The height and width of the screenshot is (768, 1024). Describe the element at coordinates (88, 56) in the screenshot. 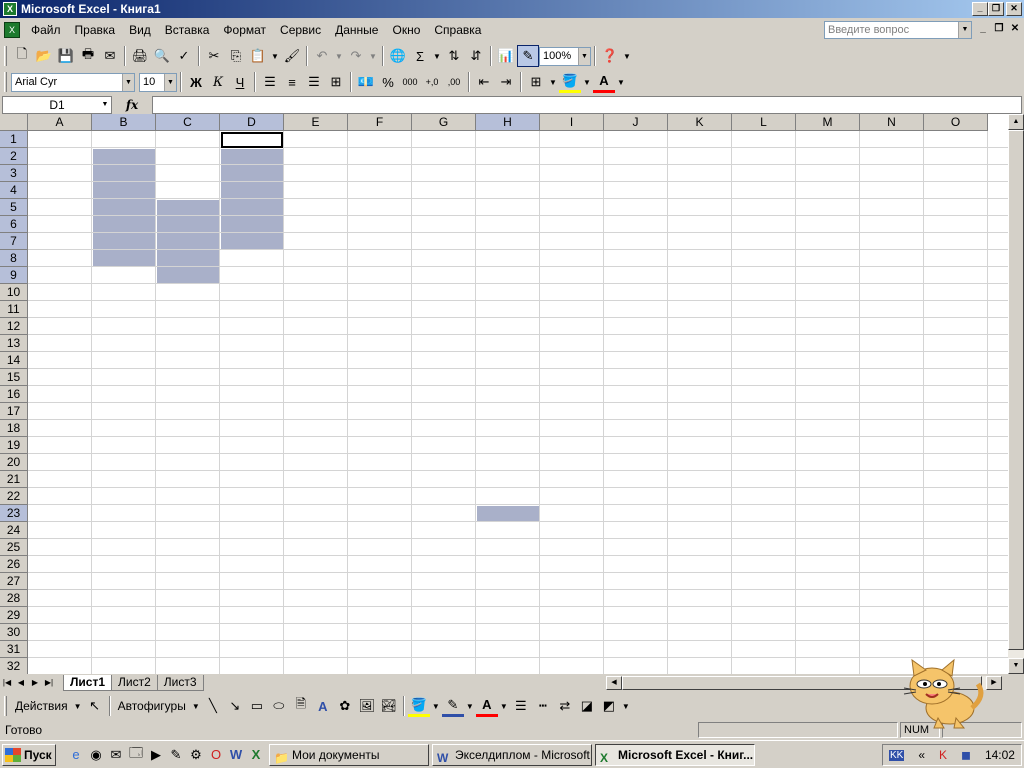

I see `permission-icon: 🖶` at that location.